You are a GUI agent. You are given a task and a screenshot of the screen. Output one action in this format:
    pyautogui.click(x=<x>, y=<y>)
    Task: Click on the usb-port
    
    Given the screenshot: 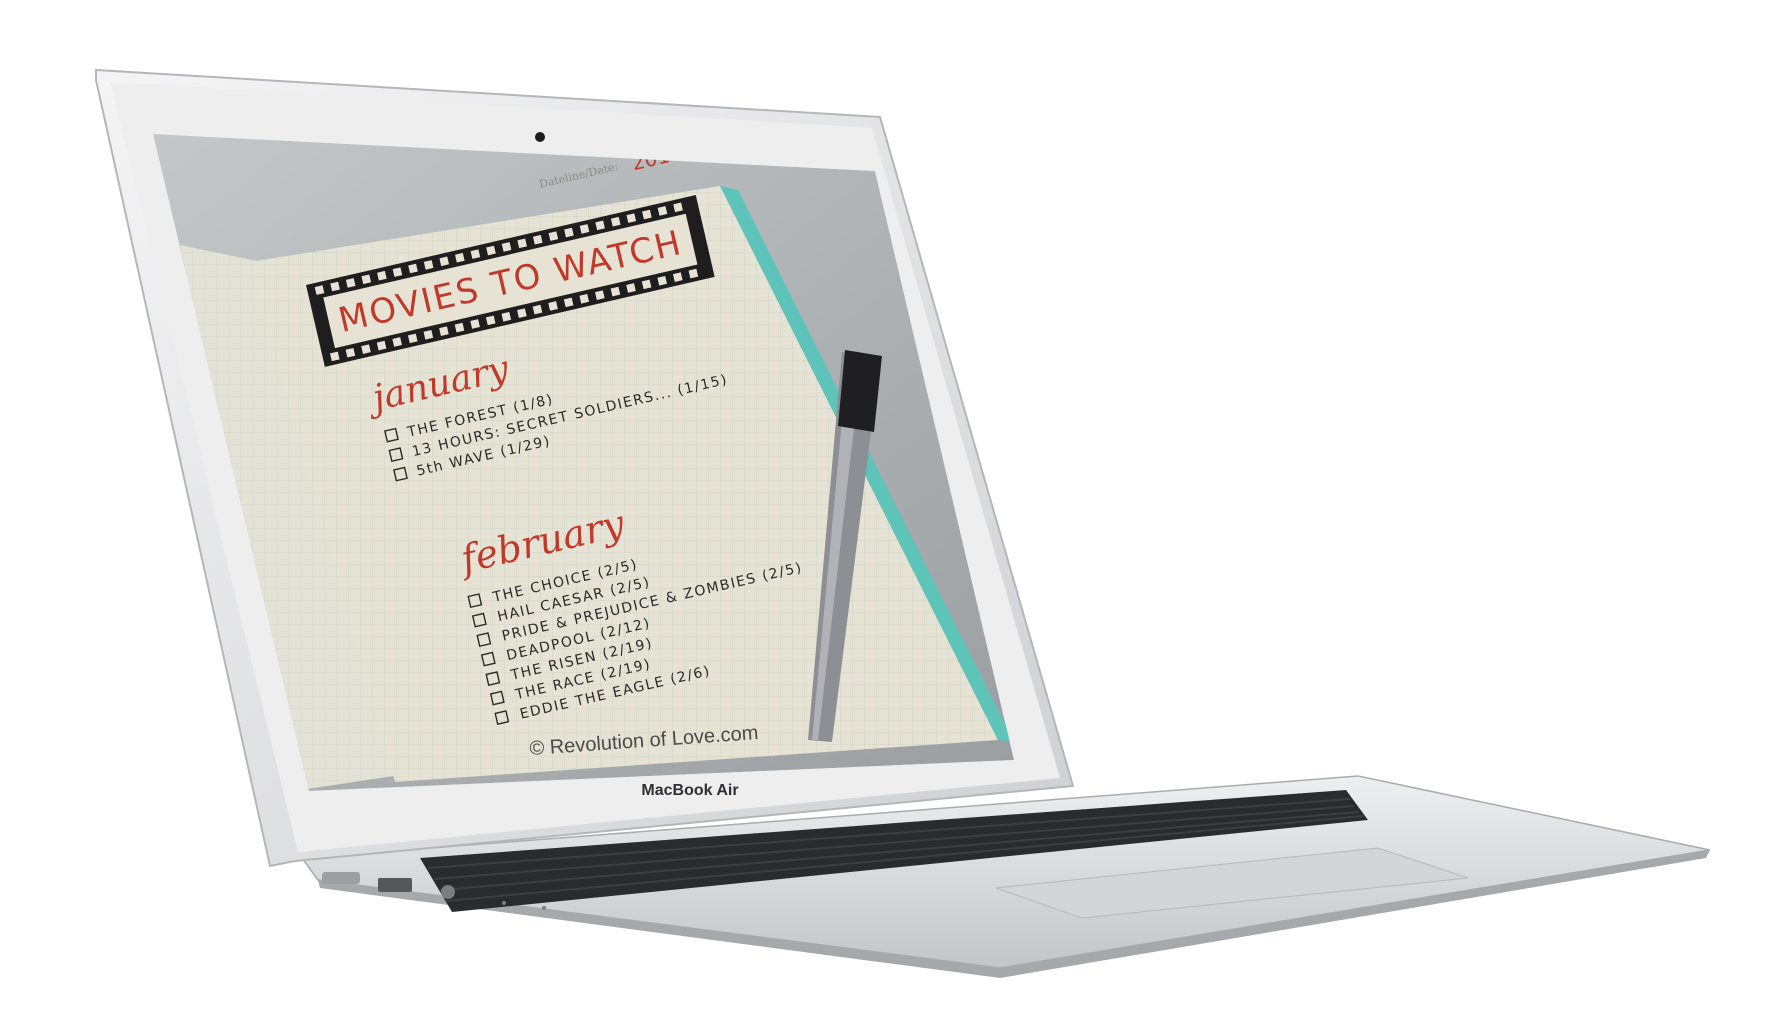 What is the action you would take?
    pyautogui.click(x=395, y=885)
    